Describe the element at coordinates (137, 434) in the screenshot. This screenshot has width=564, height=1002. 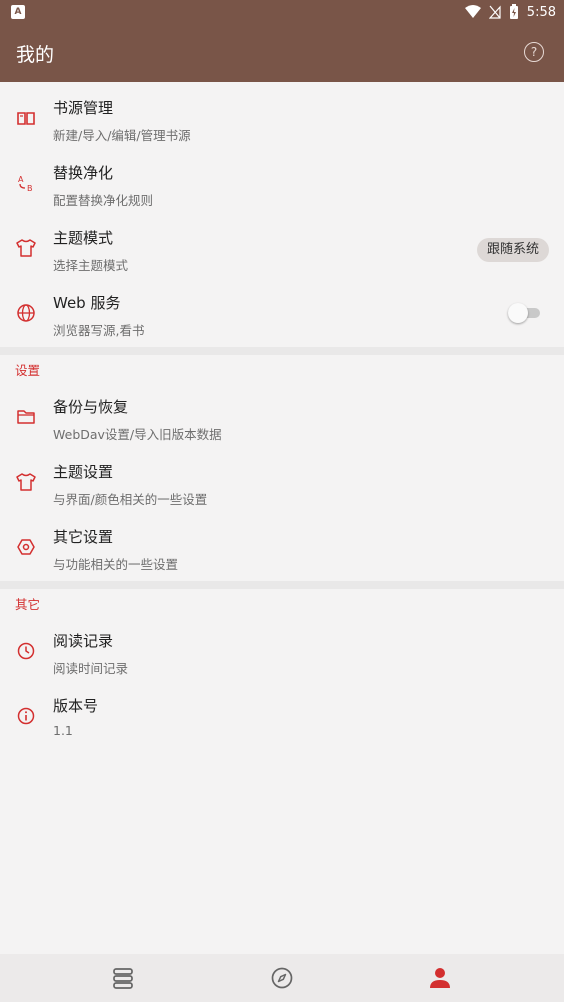
I see `item-subtitle: WebDav设置/导入旧版本数据` at that location.